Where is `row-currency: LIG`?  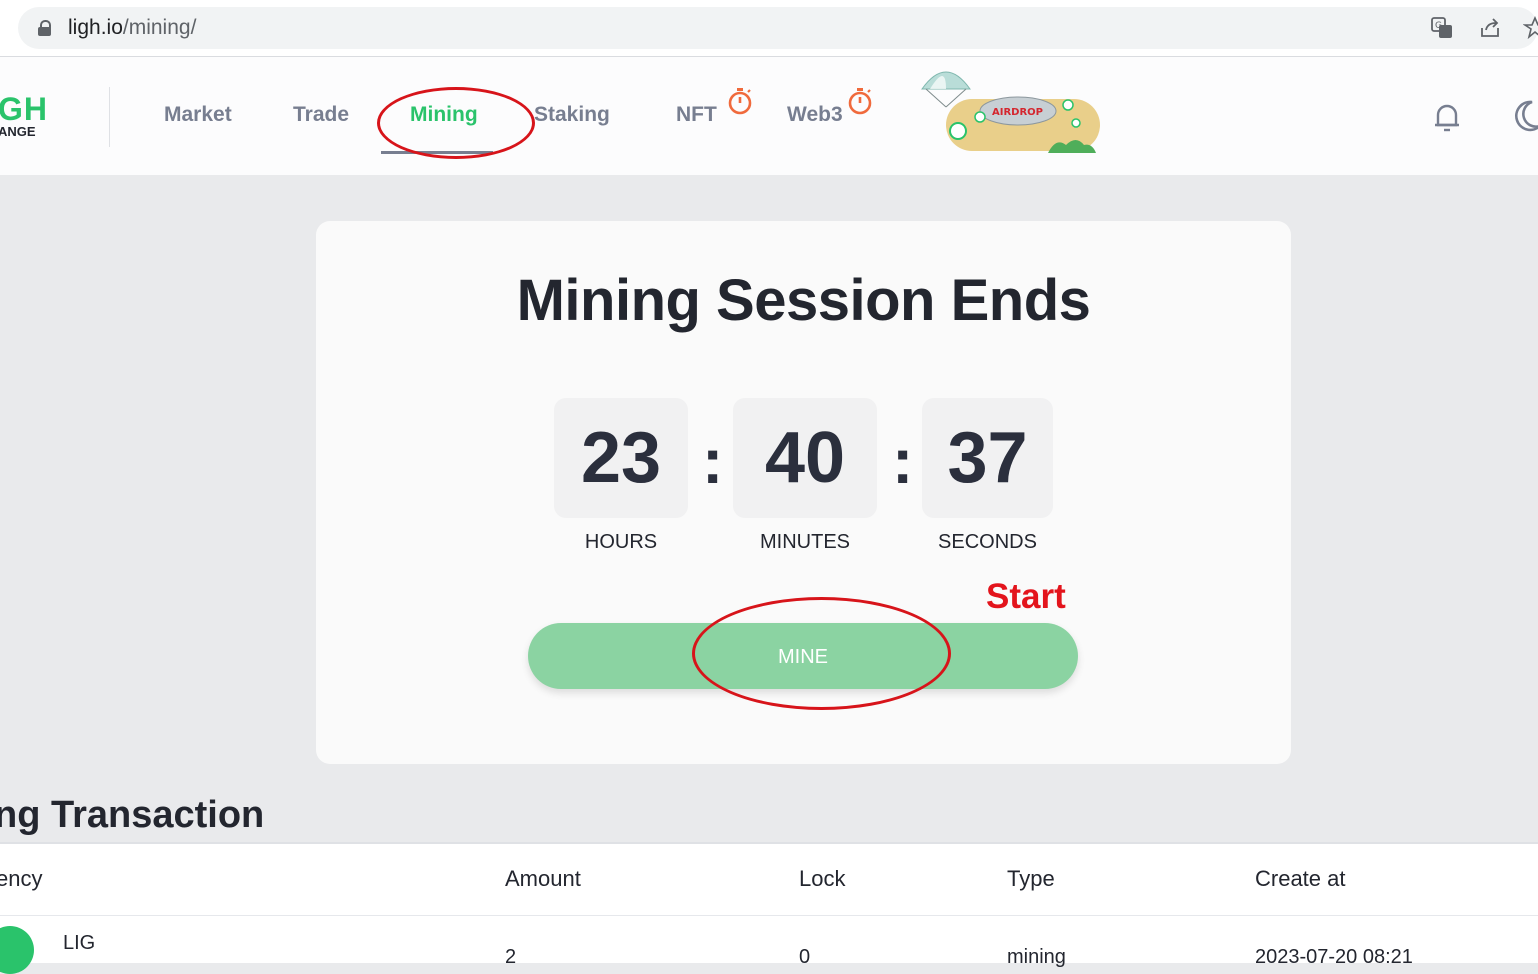 row-currency: LIG is located at coordinates (79, 943).